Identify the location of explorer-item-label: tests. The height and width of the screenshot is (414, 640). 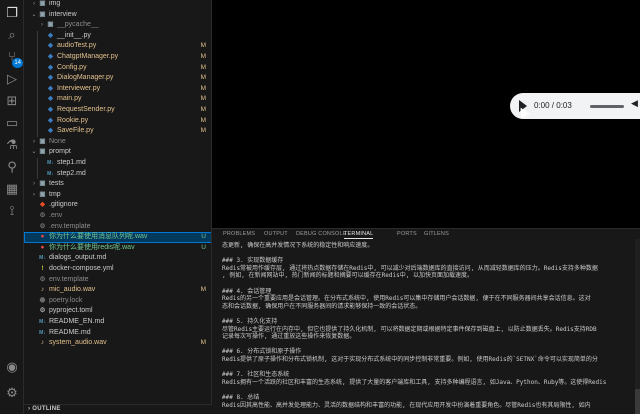
(56, 184).